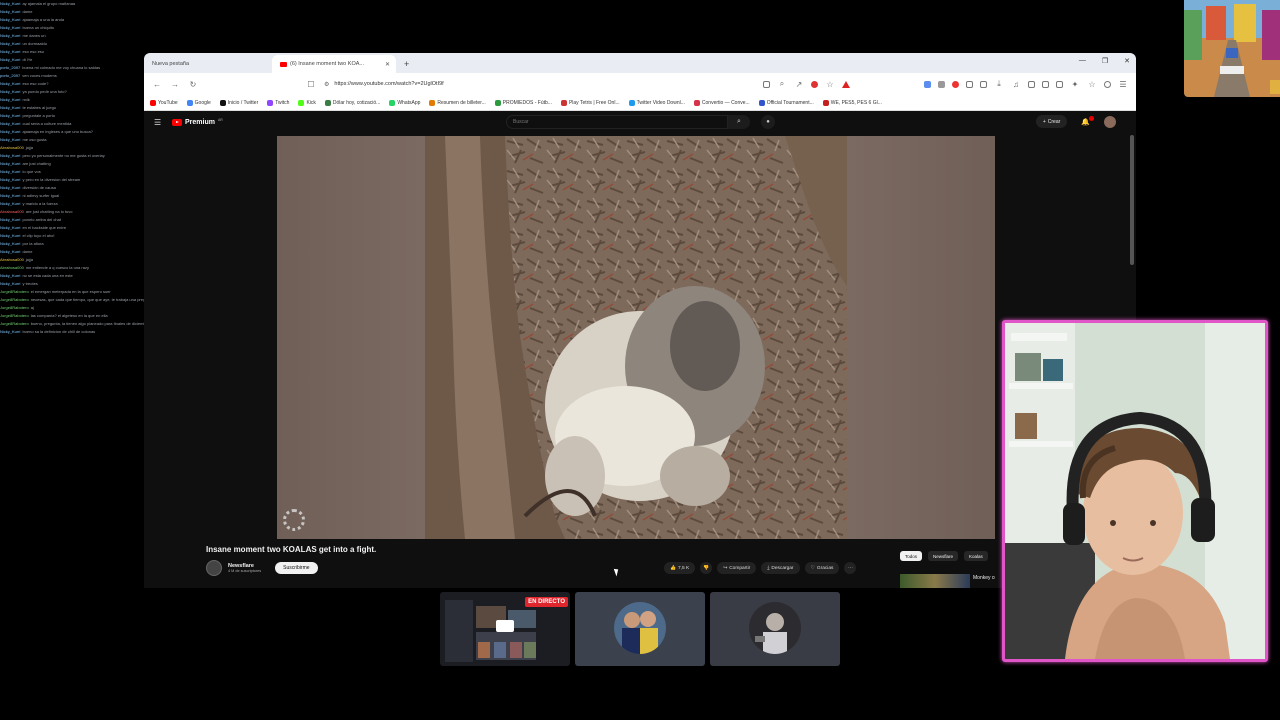 The height and width of the screenshot is (720, 1280). Describe the element at coordinates (799, 84) in the screenshot. I see `share-icon: ↗` at that location.